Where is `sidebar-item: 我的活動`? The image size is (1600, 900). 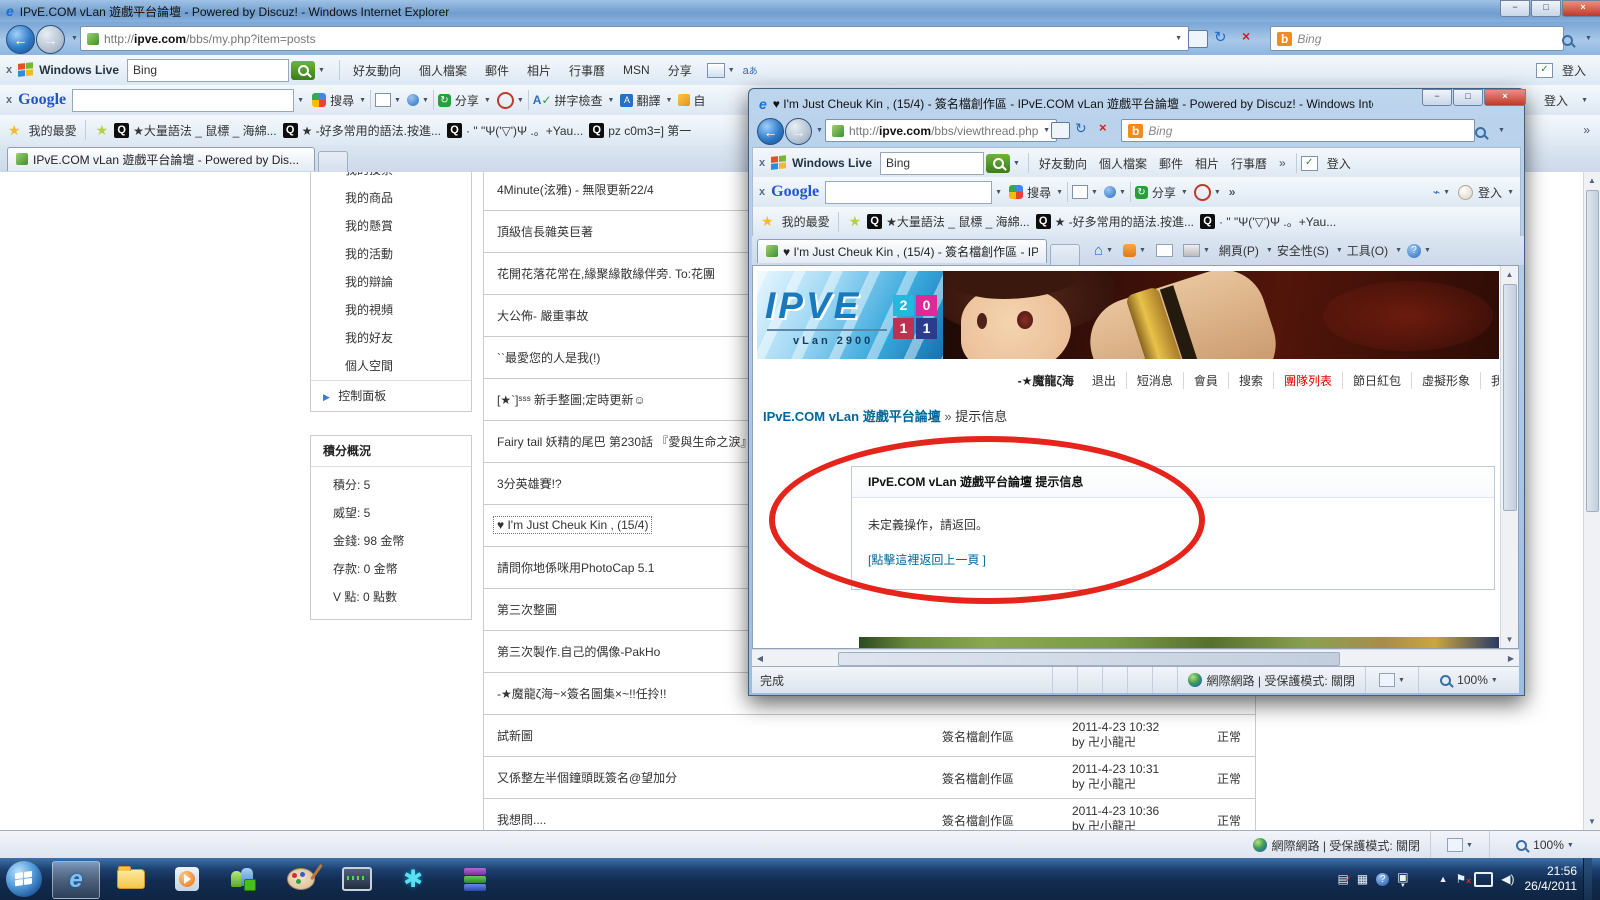 sidebar-item: 我的活動 is located at coordinates (391, 254).